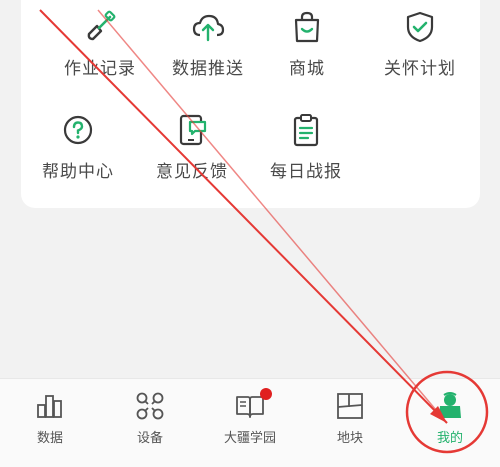 The height and width of the screenshot is (467, 500). Describe the element at coordinates (100, 44) in the screenshot. I see `menu-item-work-records: 作业记录` at that location.